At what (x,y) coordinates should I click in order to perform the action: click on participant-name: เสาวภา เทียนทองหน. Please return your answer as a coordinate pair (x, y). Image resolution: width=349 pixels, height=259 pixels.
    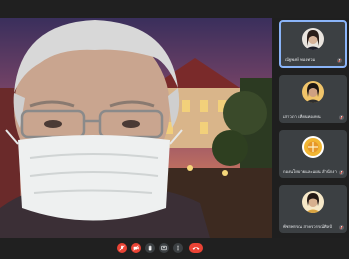
    Looking at the image, I should click on (302, 116).